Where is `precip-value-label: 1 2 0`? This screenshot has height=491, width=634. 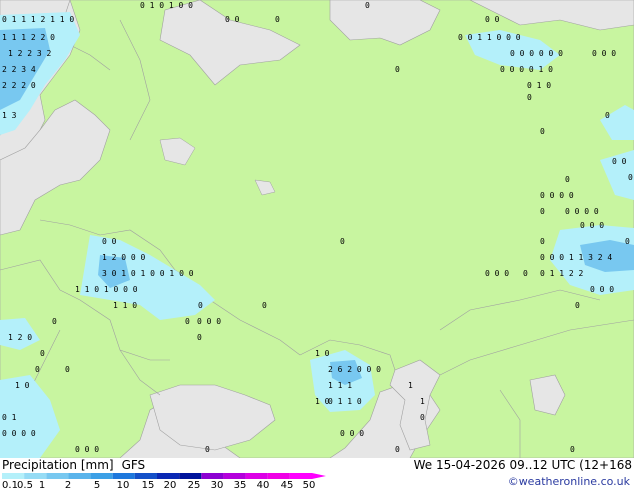
precip-value-label: 1 2 0 is located at coordinates (20, 337).